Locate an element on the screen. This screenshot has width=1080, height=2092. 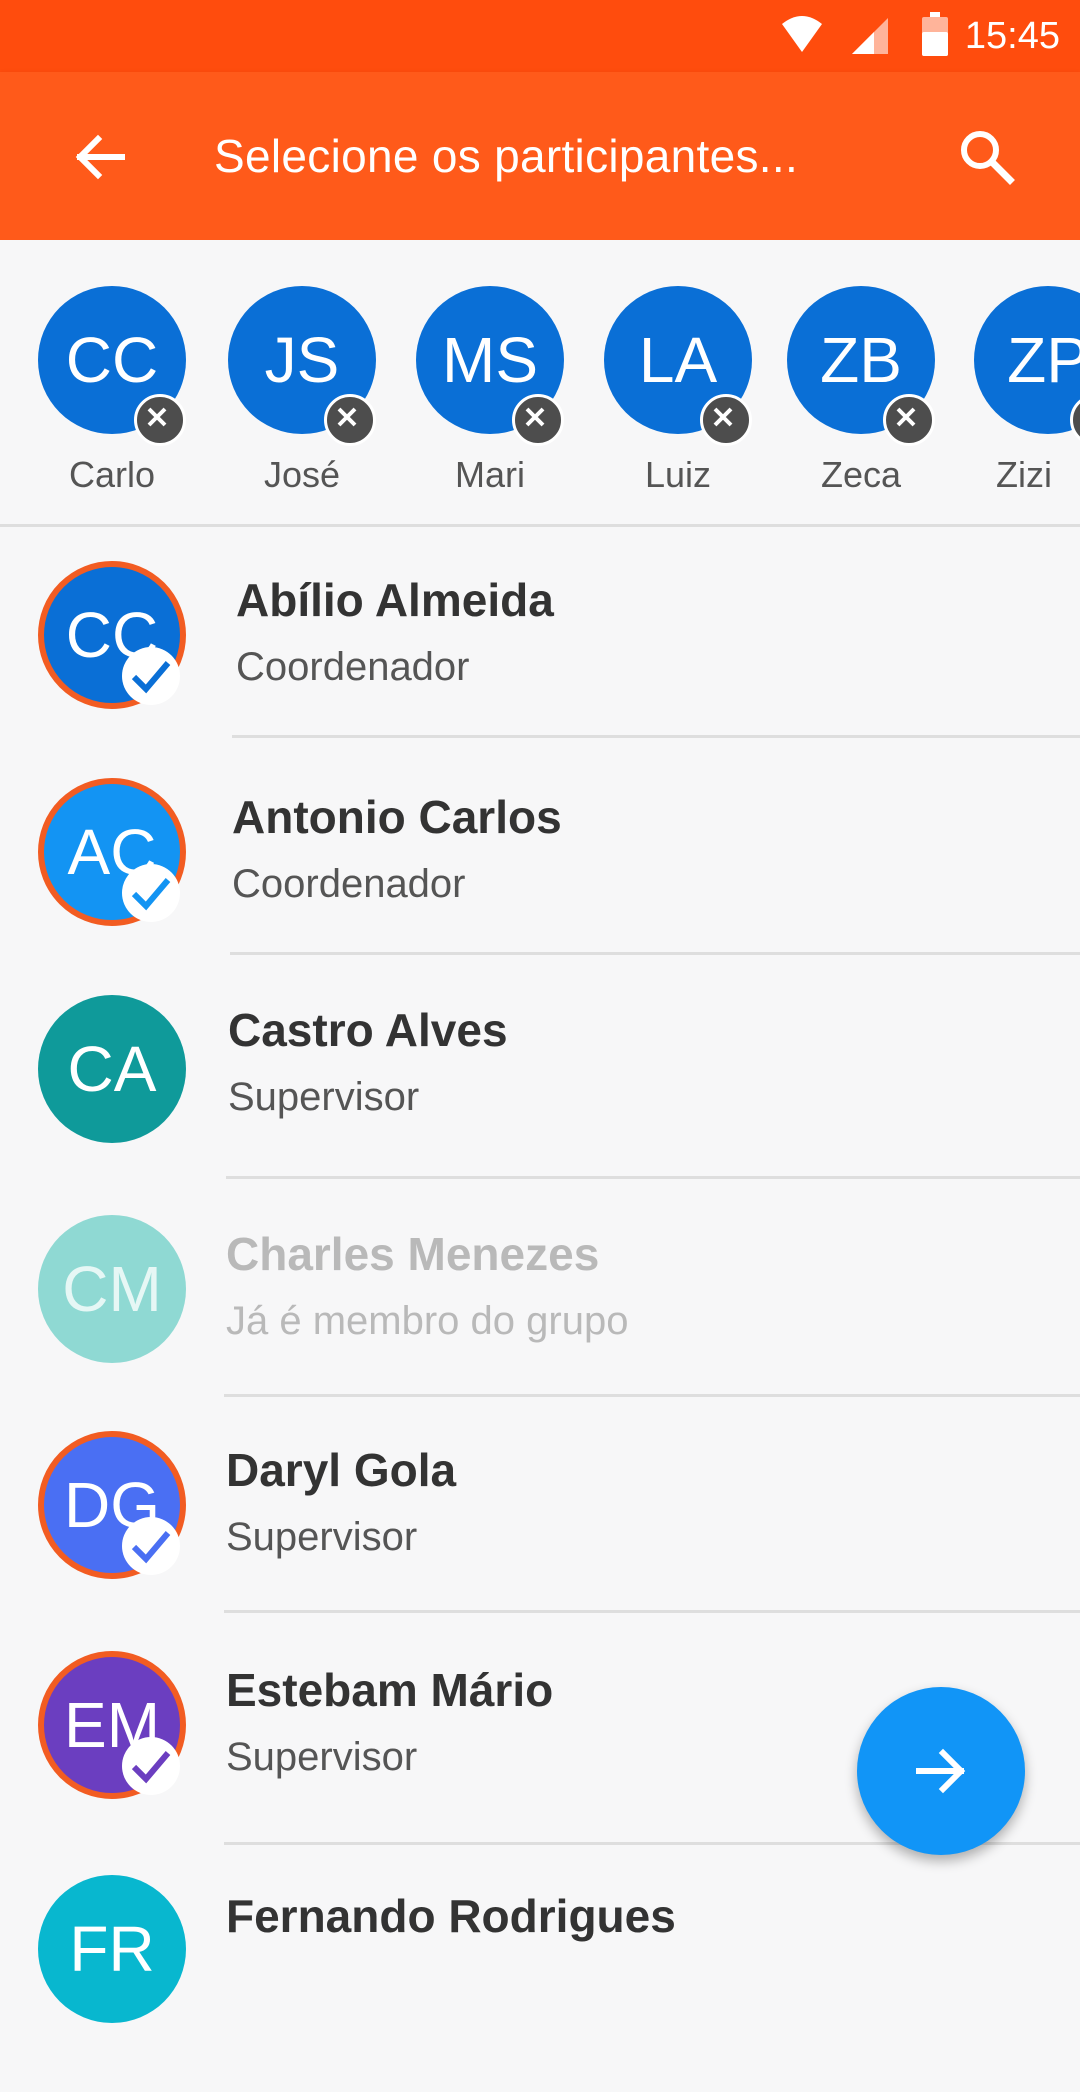
arrow-right-icon is located at coordinates (941, 1771).